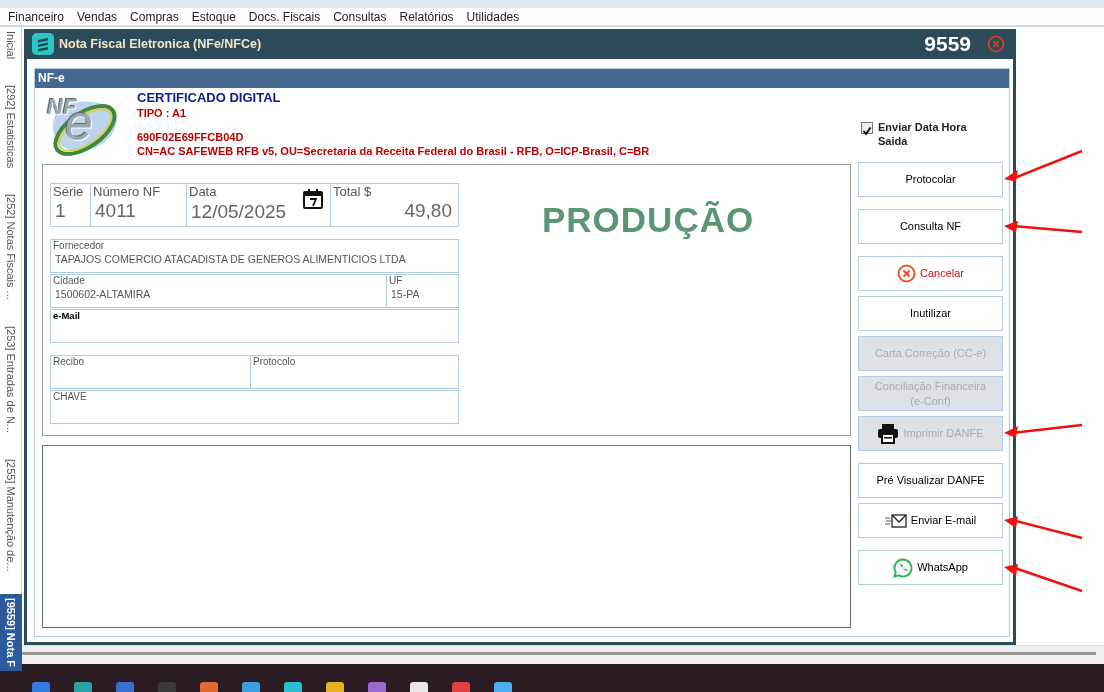 Image resolution: width=1104 pixels, height=692 pixels. What do you see at coordinates (162, 113) in the screenshot?
I see `certificate-type: TIPO : A1` at bounding box center [162, 113].